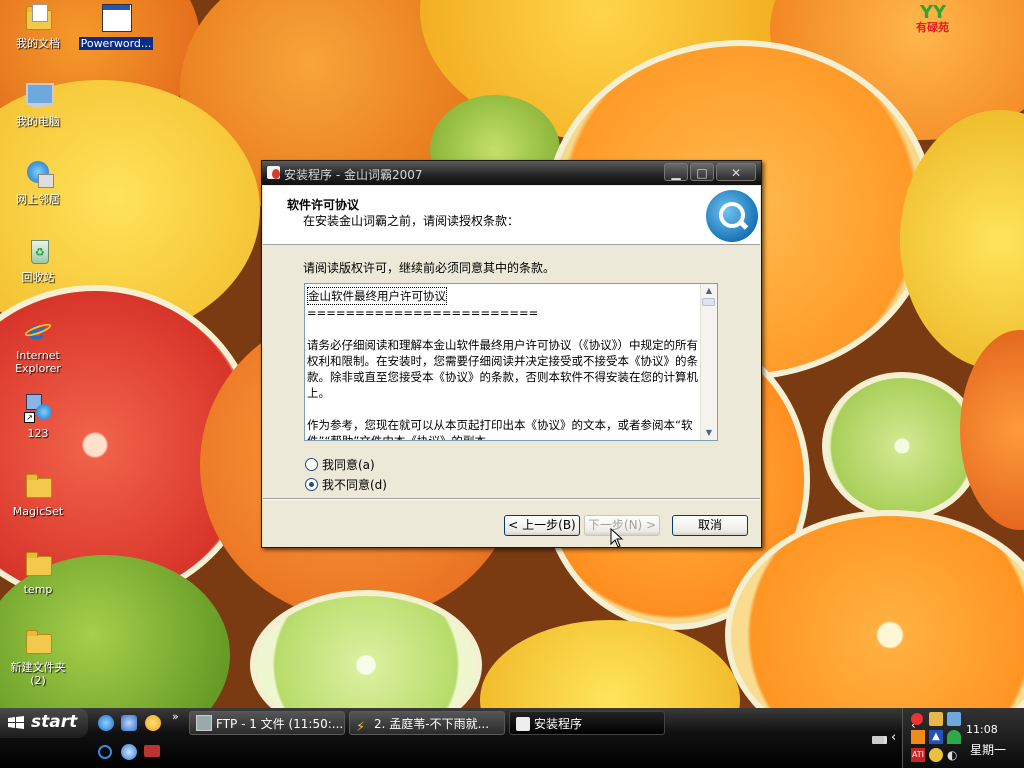 The height and width of the screenshot is (768, 1024). Describe the element at coordinates (204, 723) in the screenshot. I see `ftp-icon` at that location.